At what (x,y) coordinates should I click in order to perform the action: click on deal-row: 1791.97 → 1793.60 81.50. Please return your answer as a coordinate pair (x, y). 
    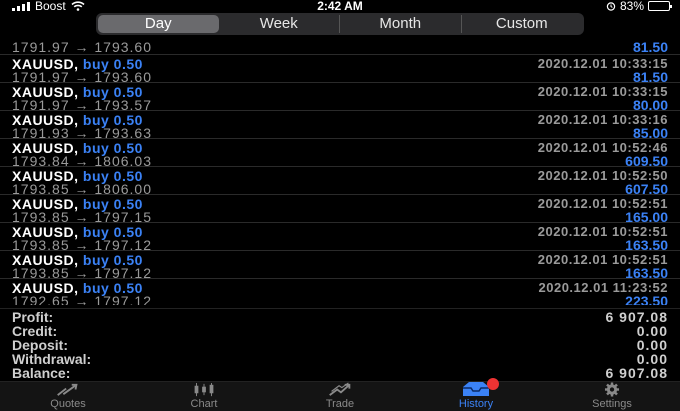
    Looking at the image, I should click on (340, 46).